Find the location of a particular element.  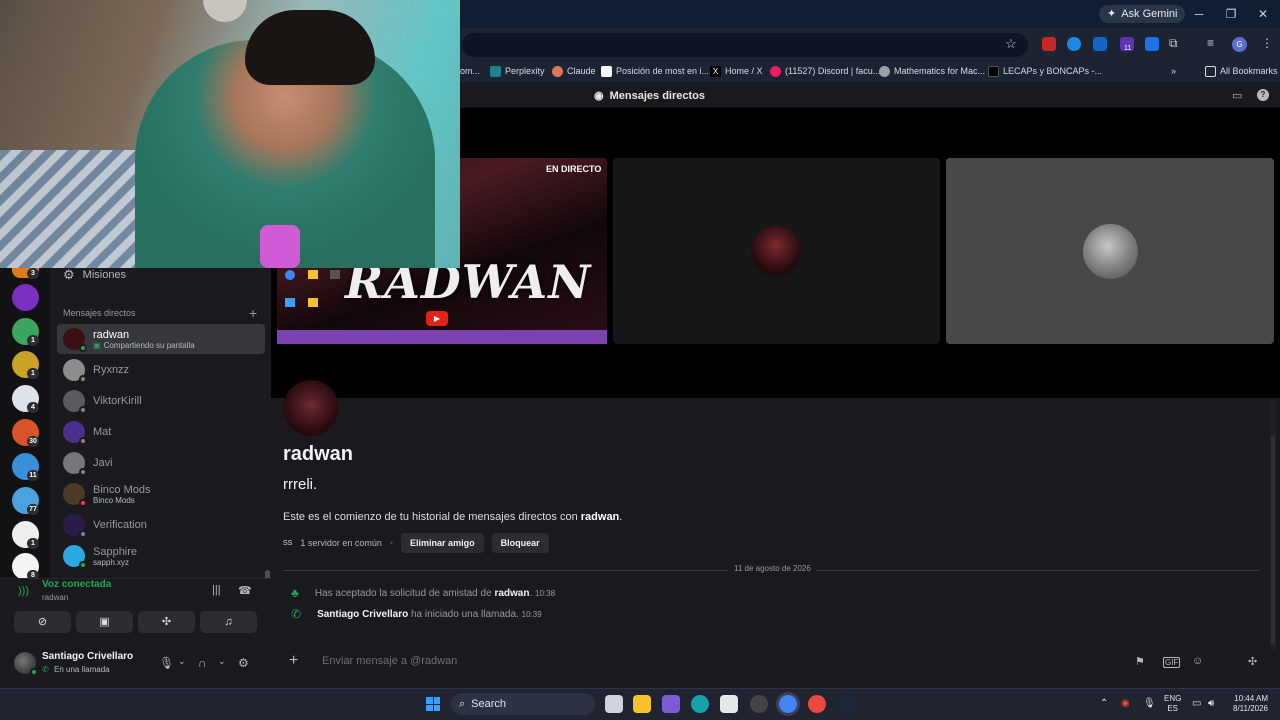

profile-avatar: G is located at coordinates (1239, 44).